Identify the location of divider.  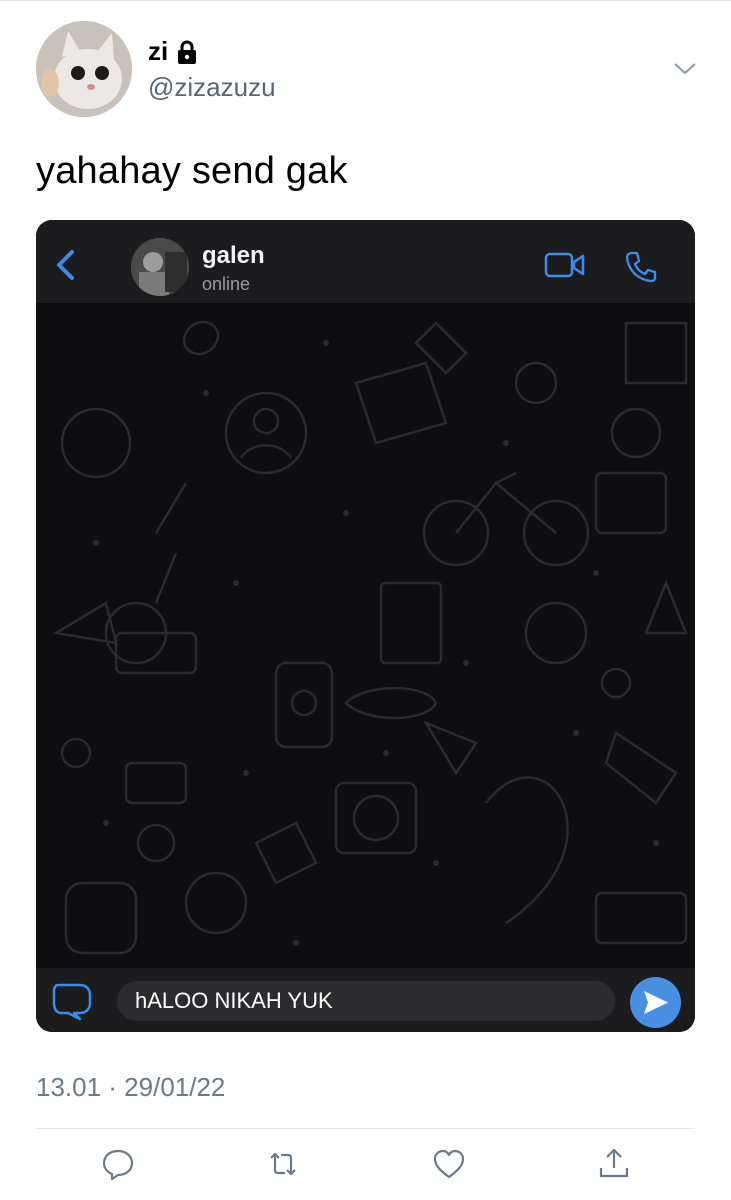
(365, 1128).